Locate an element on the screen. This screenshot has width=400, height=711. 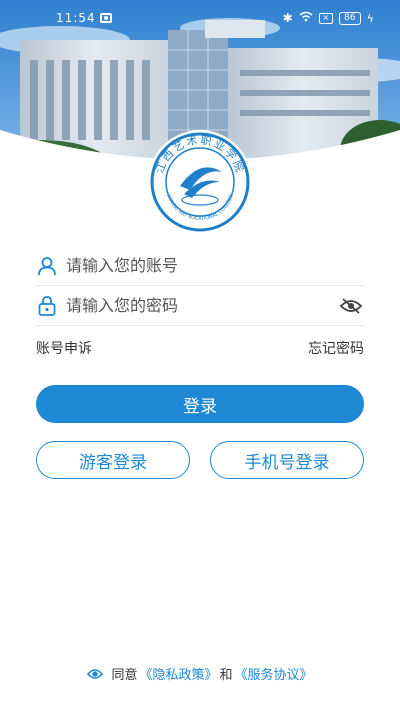
battery-icon: 86 is located at coordinates (349, 18).